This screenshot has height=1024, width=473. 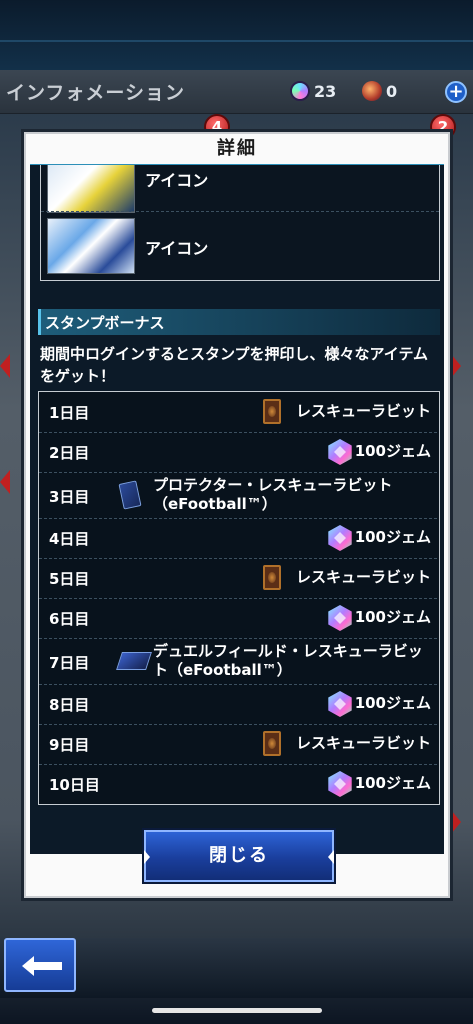 I want to click on section-description: 期間中ログインするとスタンプを押印し、様々なアイテムをゲット！, so click(x=234, y=365).